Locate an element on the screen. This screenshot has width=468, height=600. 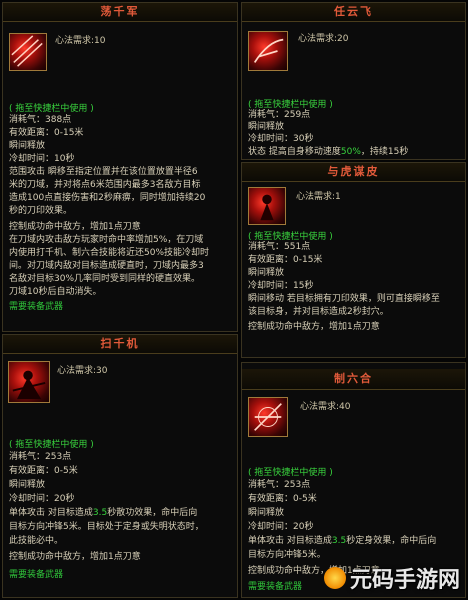
mind-requirement: 心法需求:1 is located at coordinates (318, 197).